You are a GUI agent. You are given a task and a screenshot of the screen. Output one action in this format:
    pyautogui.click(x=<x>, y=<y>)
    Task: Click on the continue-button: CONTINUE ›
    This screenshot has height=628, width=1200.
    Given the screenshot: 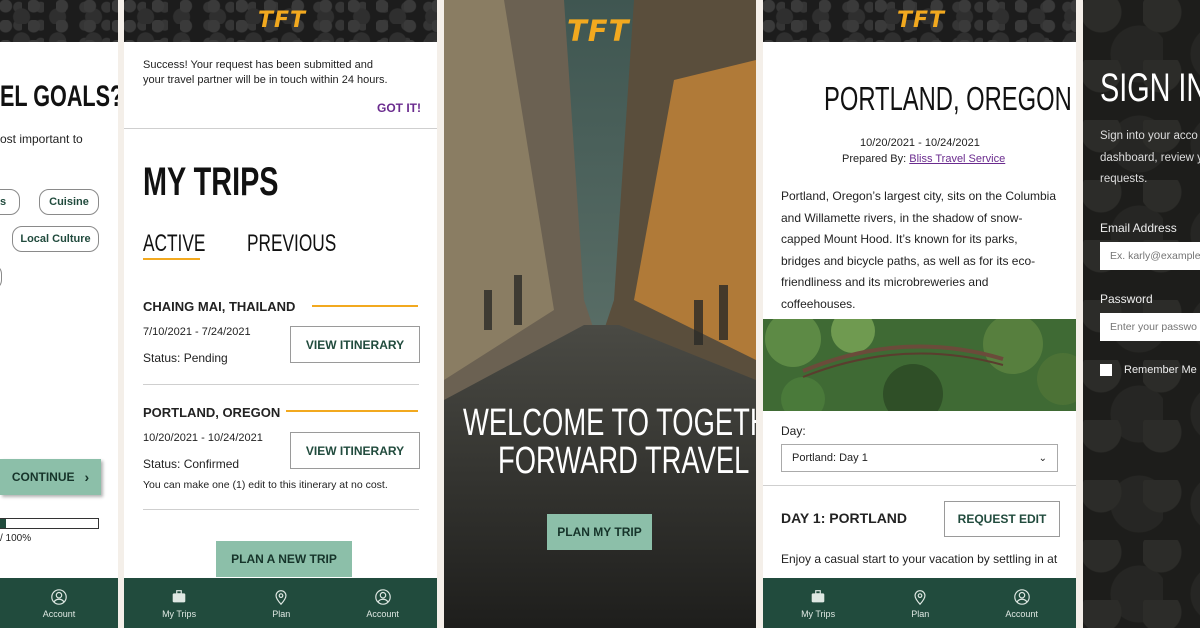 What is the action you would take?
    pyautogui.click(x=50, y=477)
    